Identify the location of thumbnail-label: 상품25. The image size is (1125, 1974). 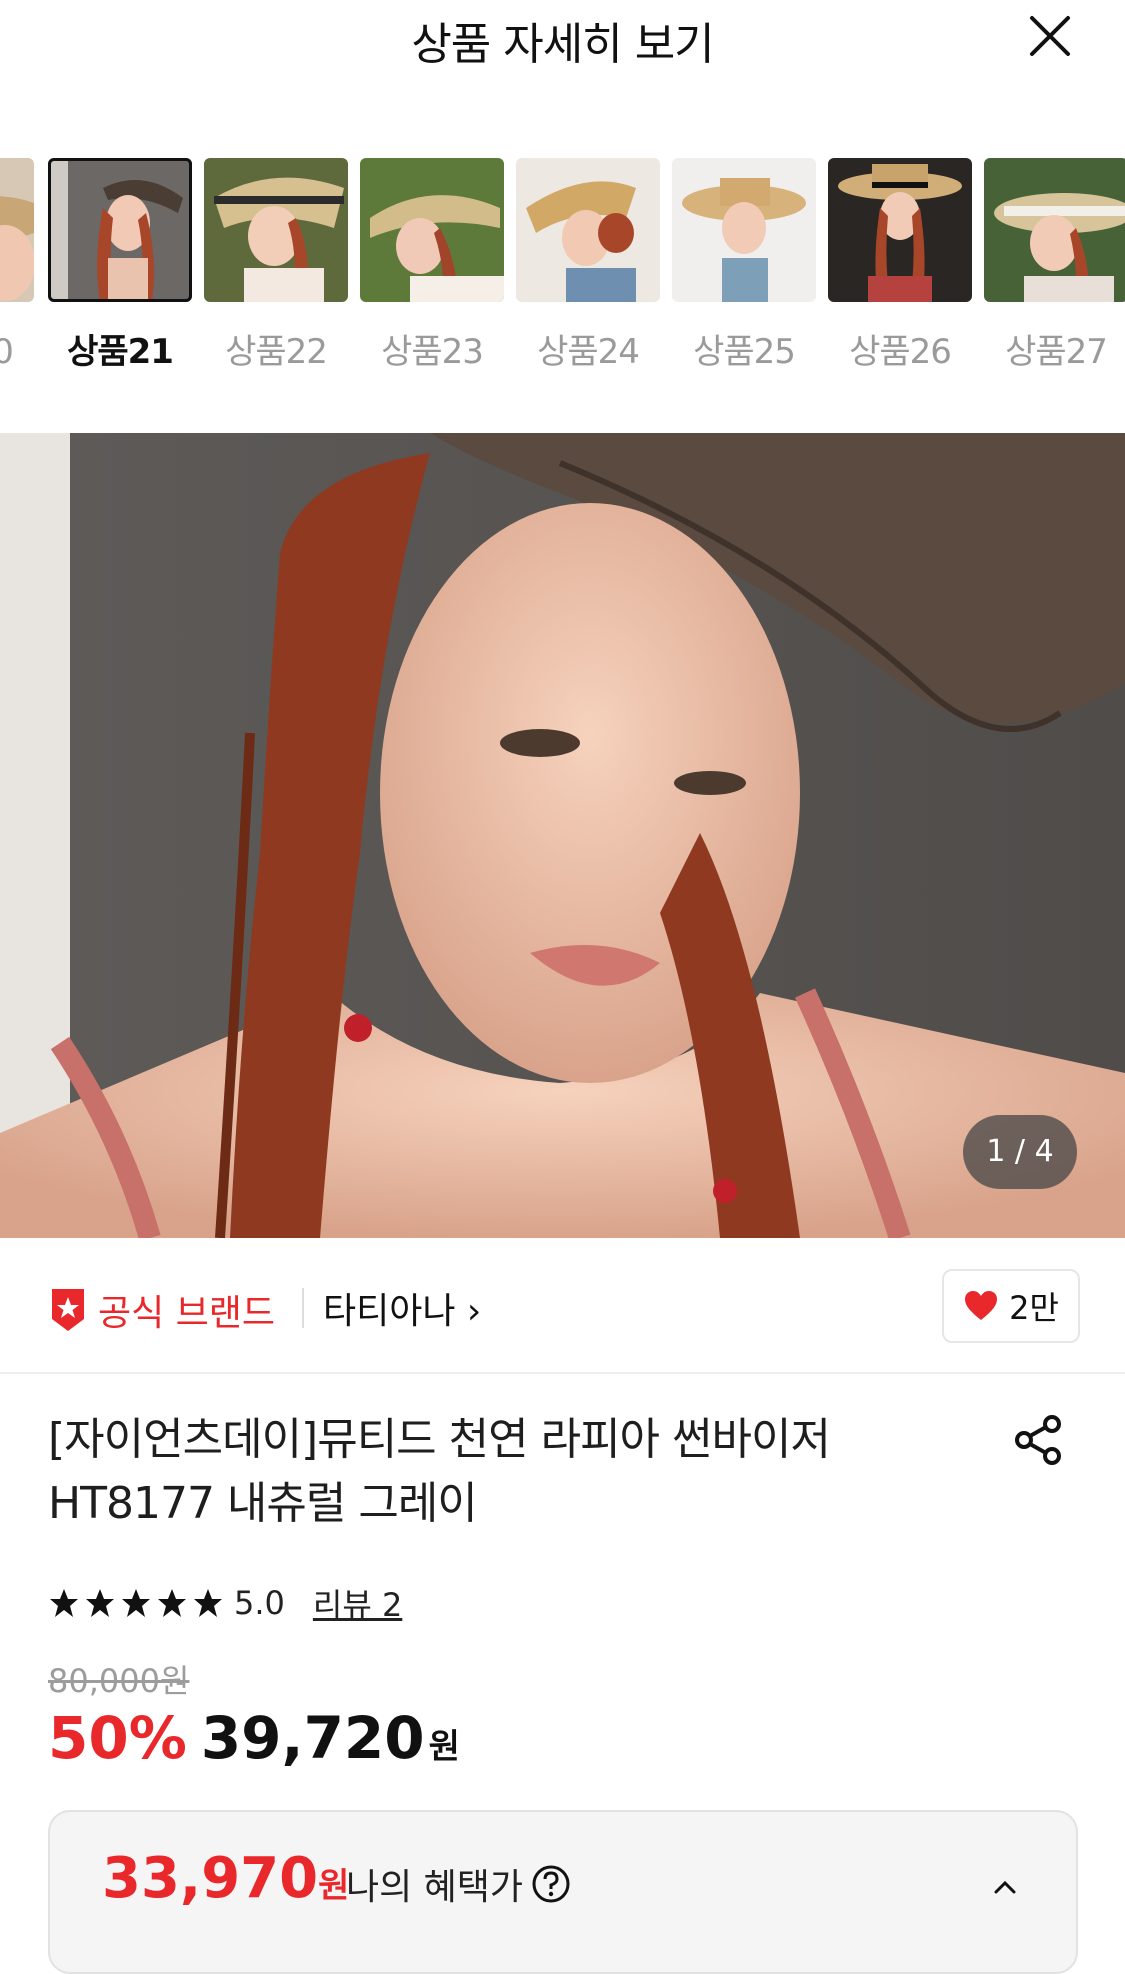
(744, 346).